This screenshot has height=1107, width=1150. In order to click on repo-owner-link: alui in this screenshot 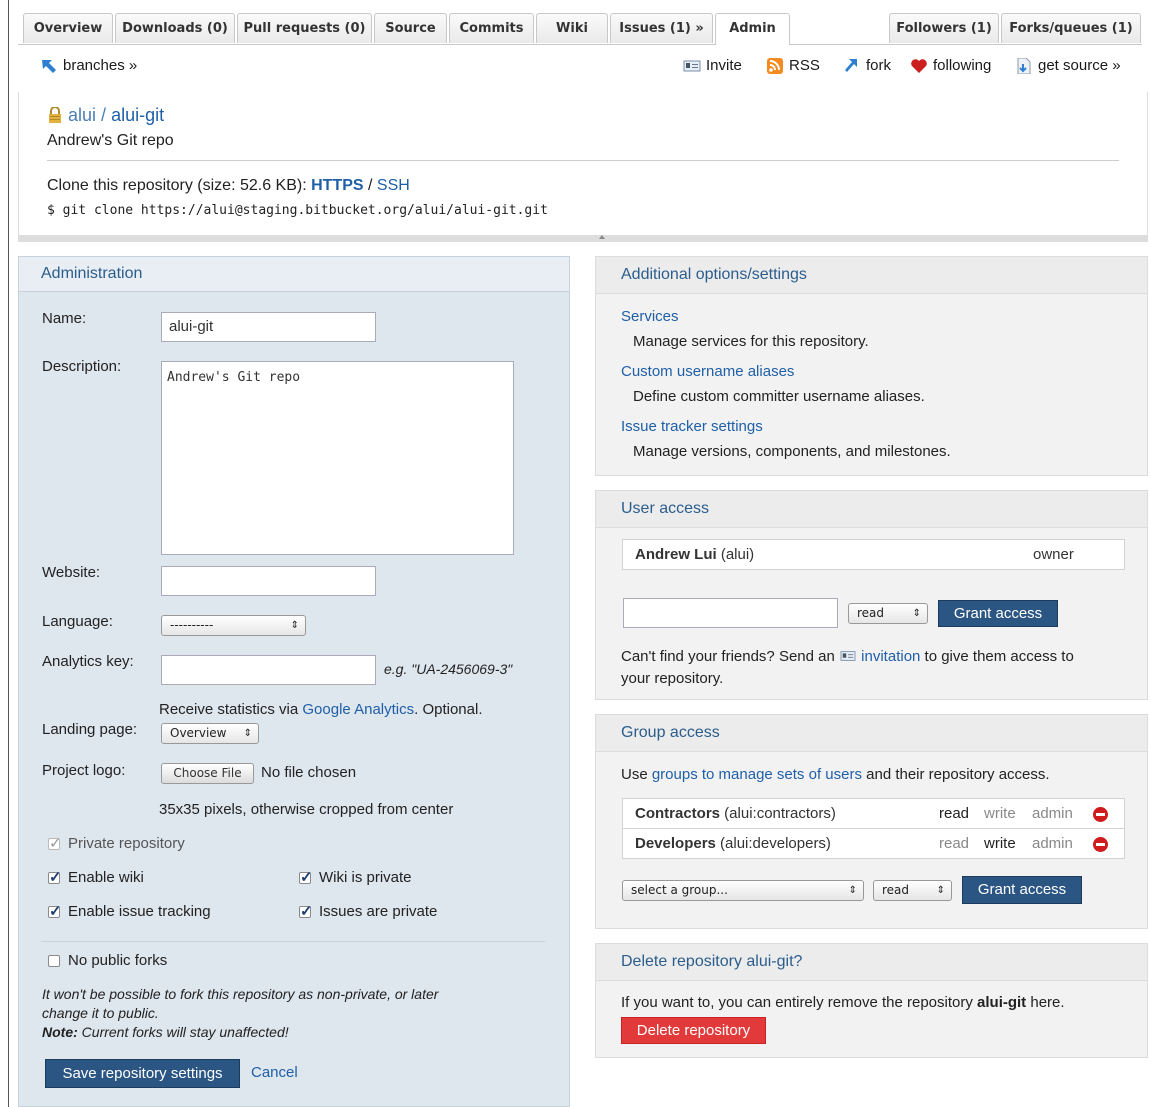, I will do `click(82, 115)`.